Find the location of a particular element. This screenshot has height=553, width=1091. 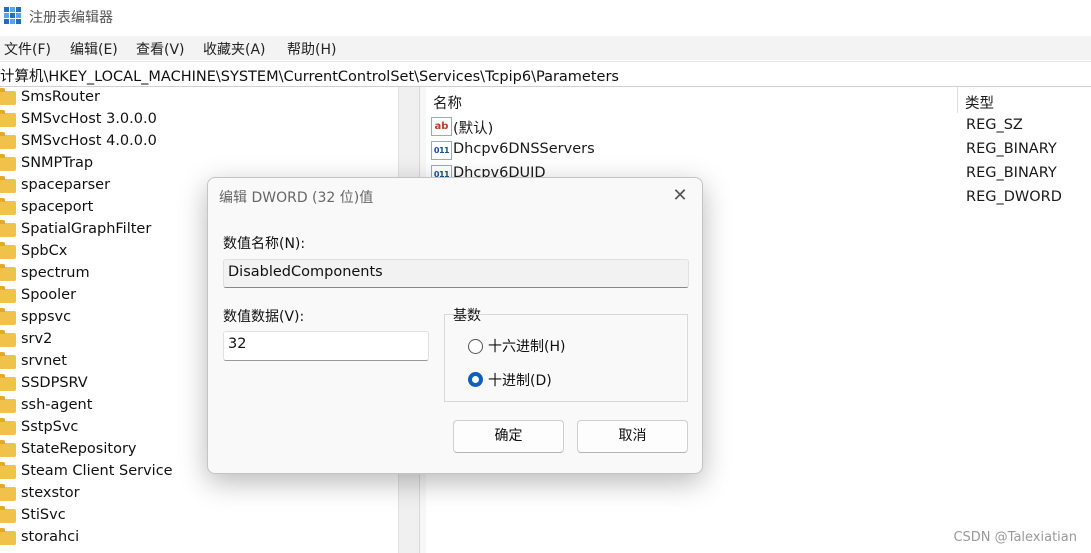

hex-radio is located at coordinates (475, 346).